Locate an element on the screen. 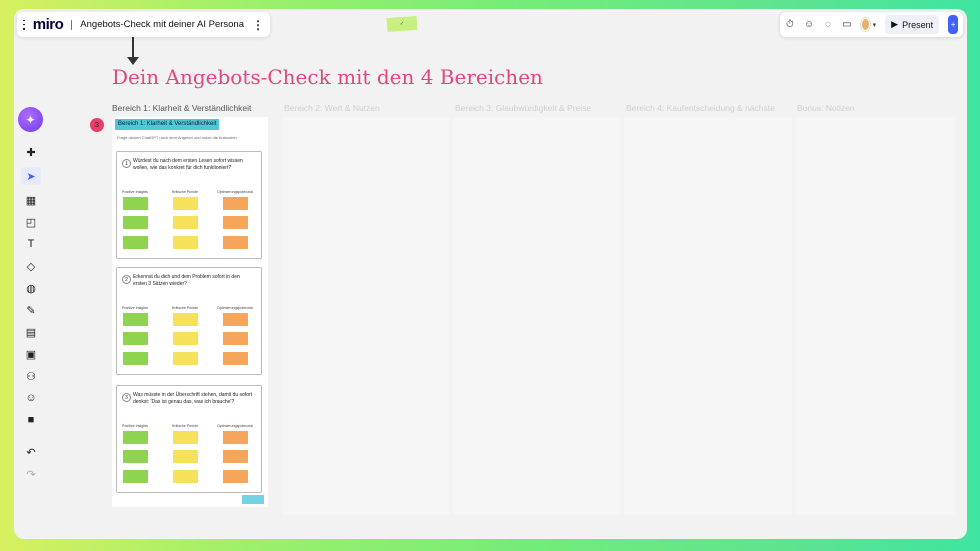  chevron-down-icon: ▾ is located at coordinates (875, 25).